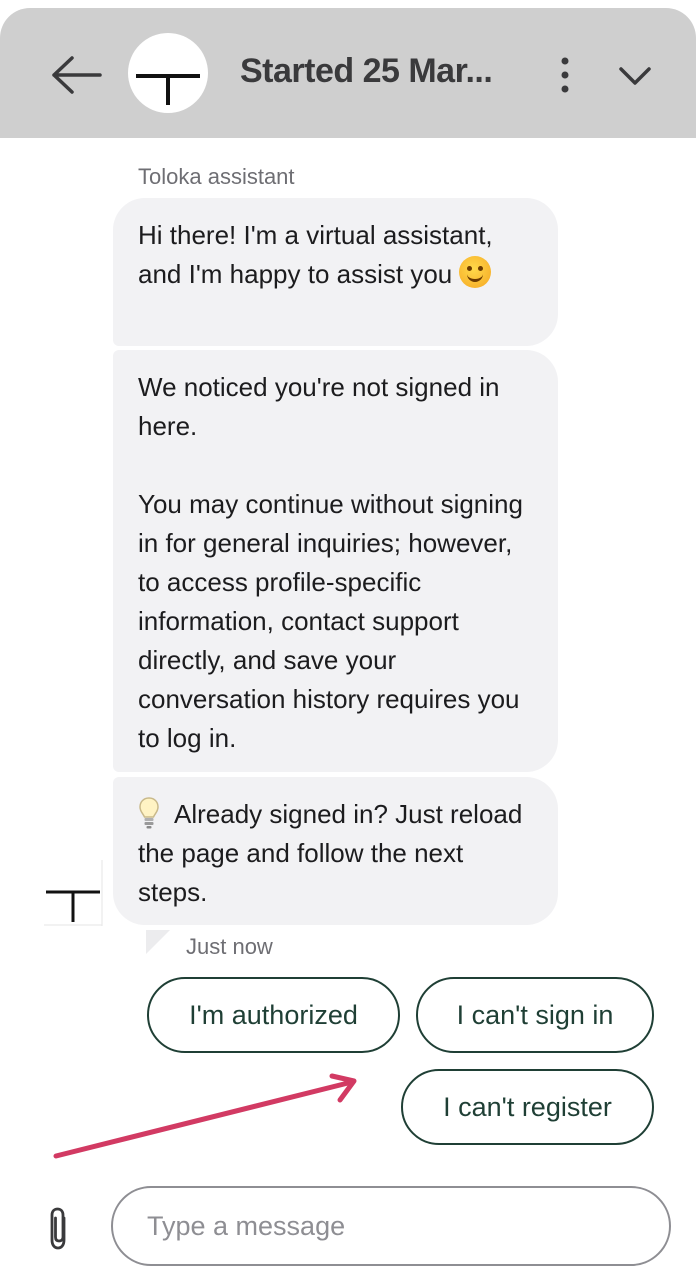  Describe the element at coordinates (205, 1116) in the screenshot. I see `annotation-arrow` at that location.